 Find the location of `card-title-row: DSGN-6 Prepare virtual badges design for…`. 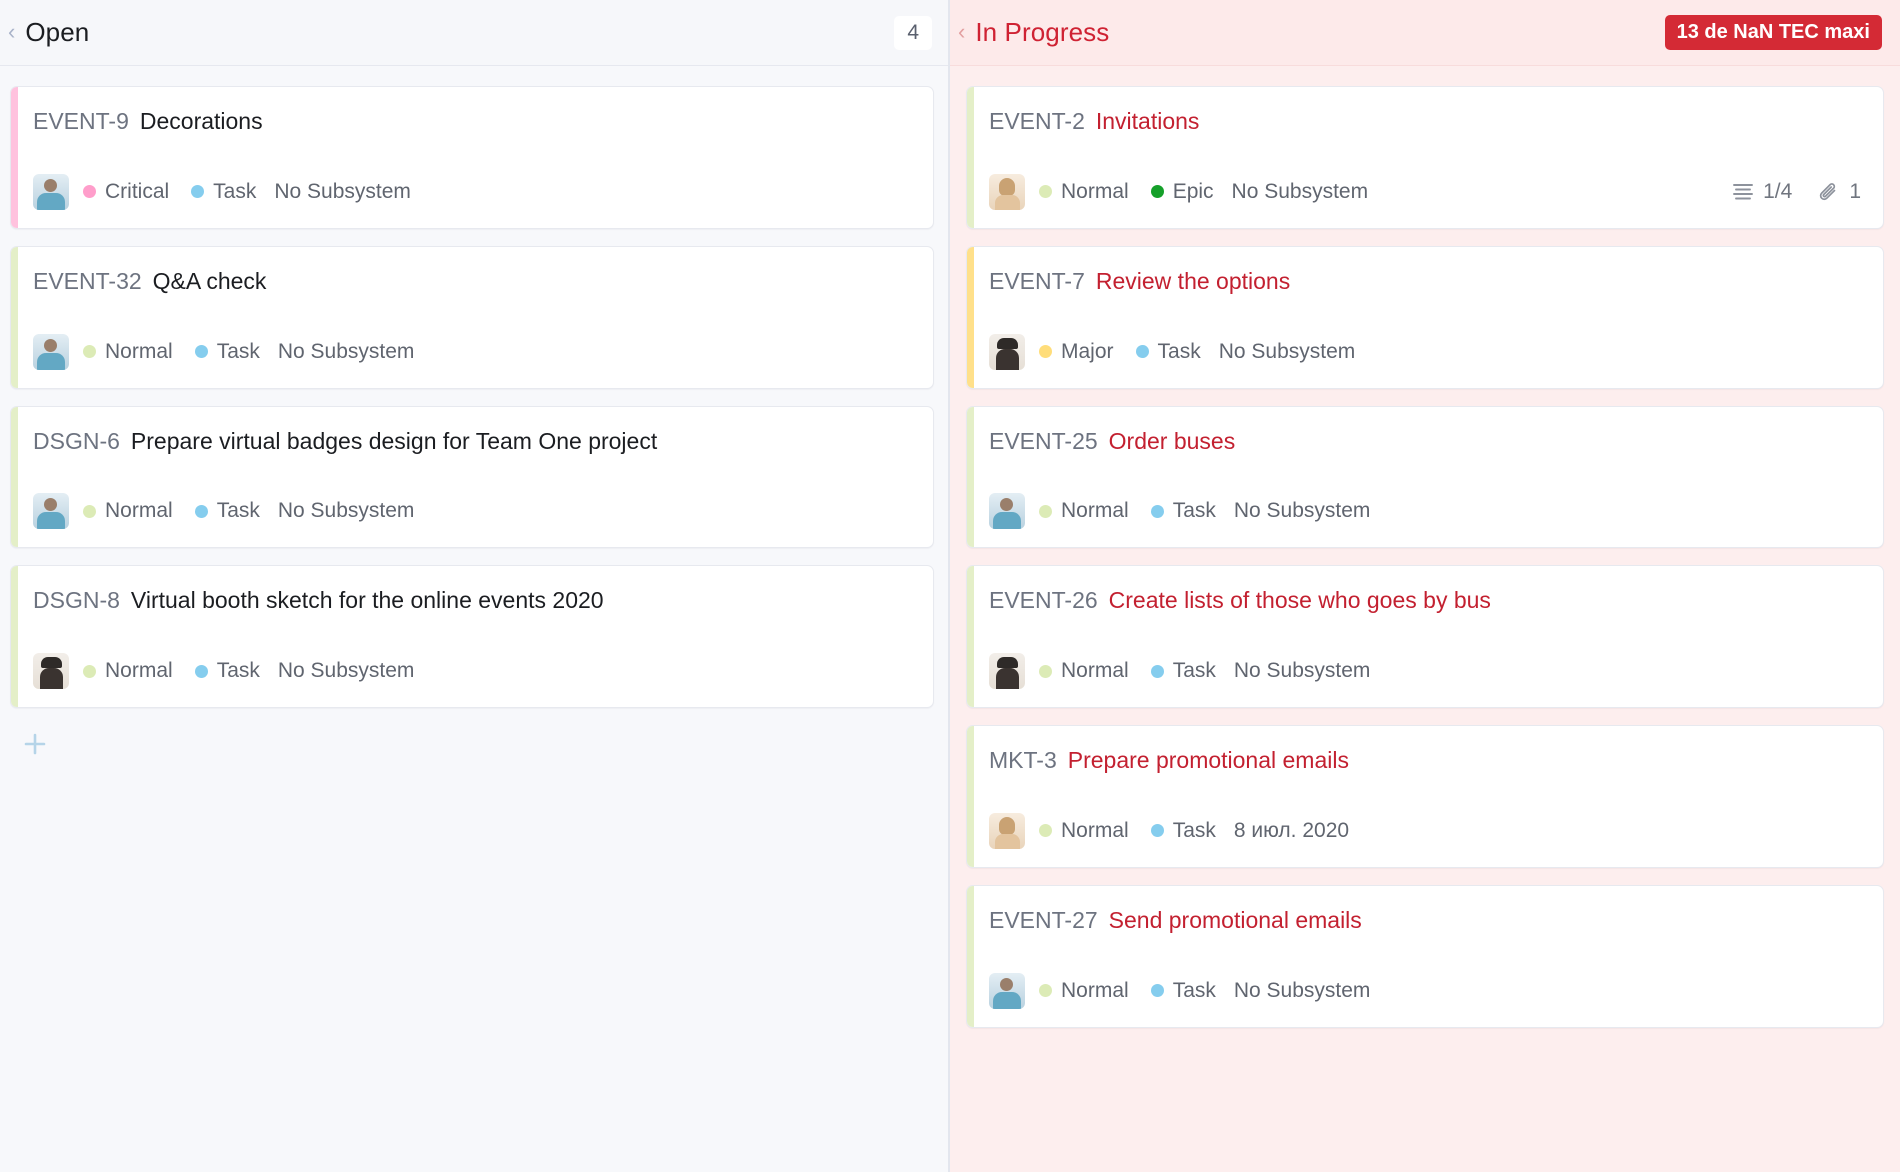

card-title-row: DSGN-6 Prepare virtual badges design for… is located at coordinates (472, 441).